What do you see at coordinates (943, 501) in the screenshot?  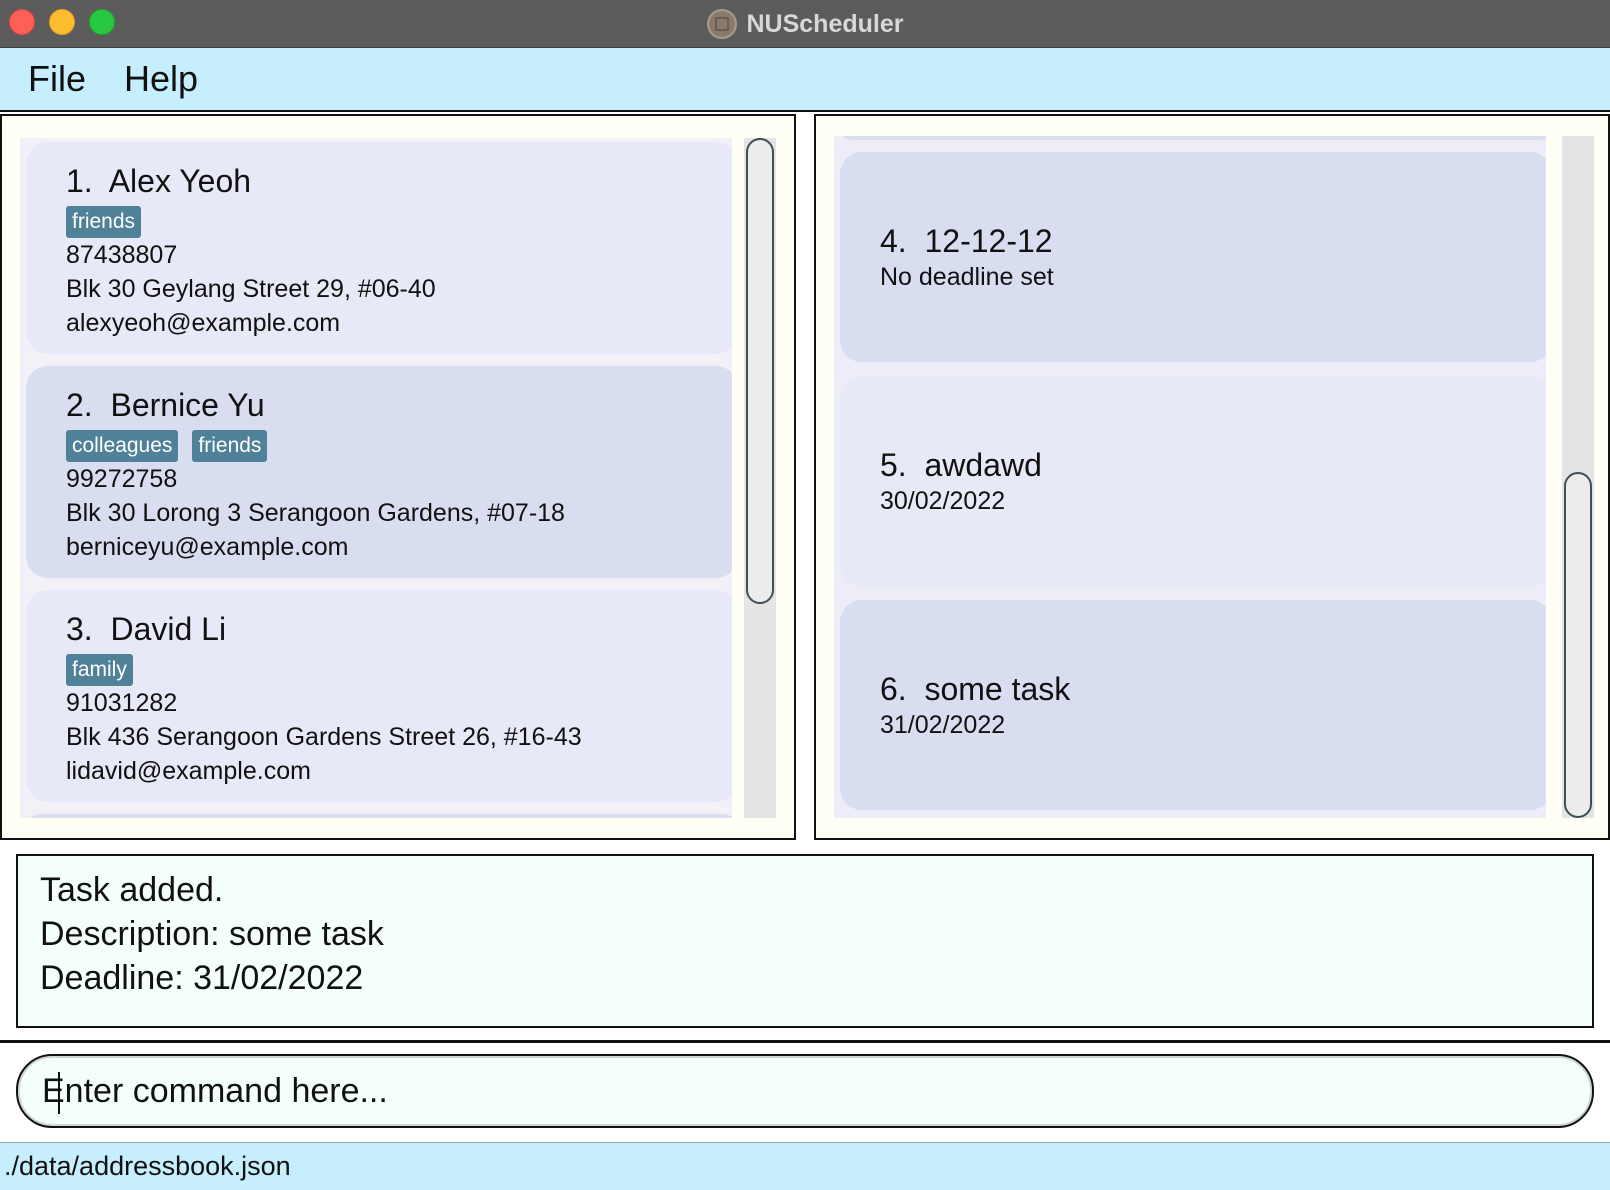 I see `task-deadline: 30/02/2022` at bounding box center [943, 501].